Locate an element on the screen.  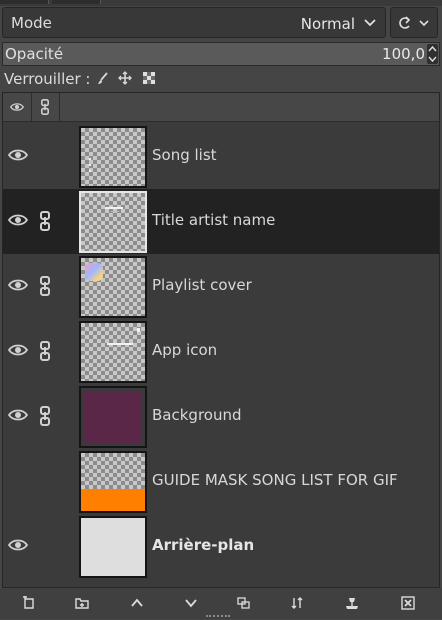
merge-layer-button is located at coordinates (298, 603).